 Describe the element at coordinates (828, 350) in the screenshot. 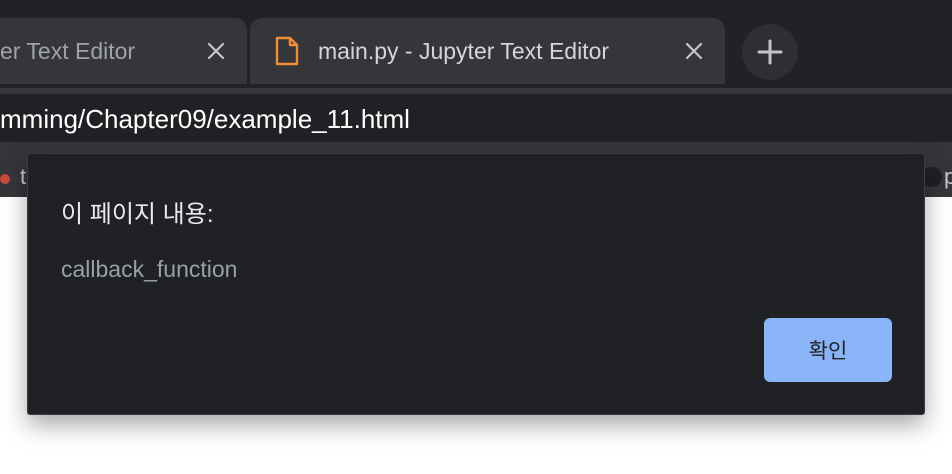

I see `ok-button: 확인` at that location.